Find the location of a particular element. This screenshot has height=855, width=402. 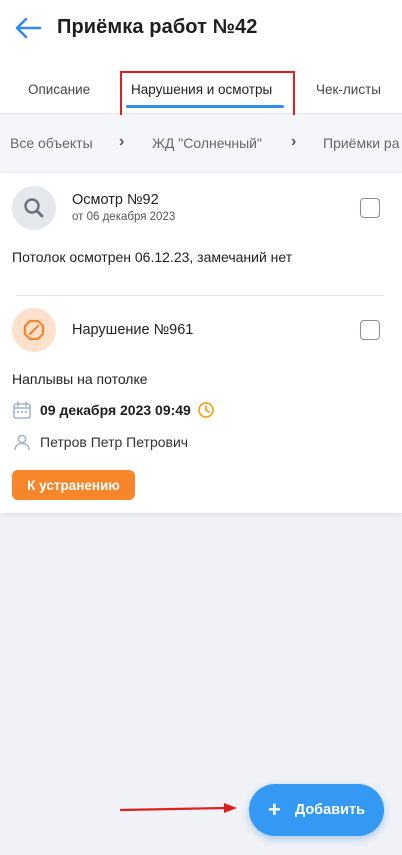

tab-checklists: Чек-листы is located at coordinates (348, 89).